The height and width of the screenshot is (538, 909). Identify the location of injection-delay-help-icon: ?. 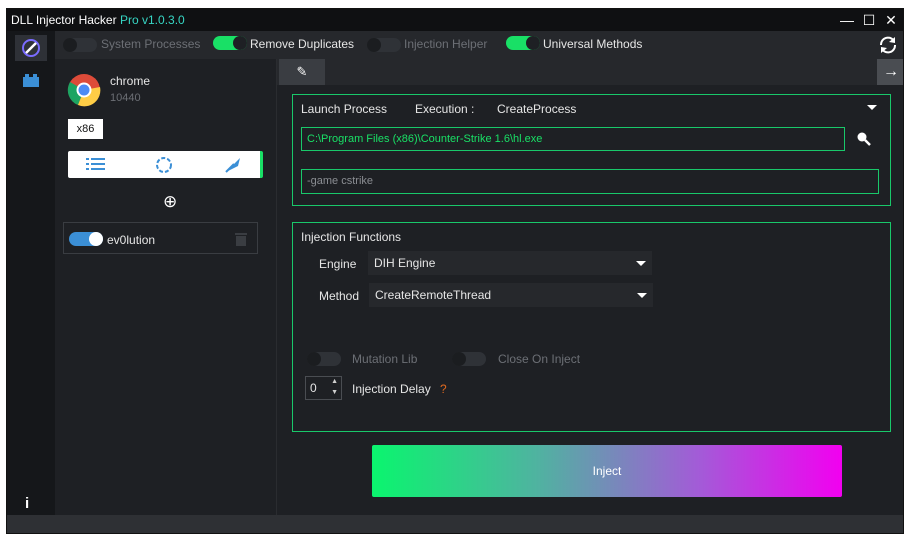
(443, 389).